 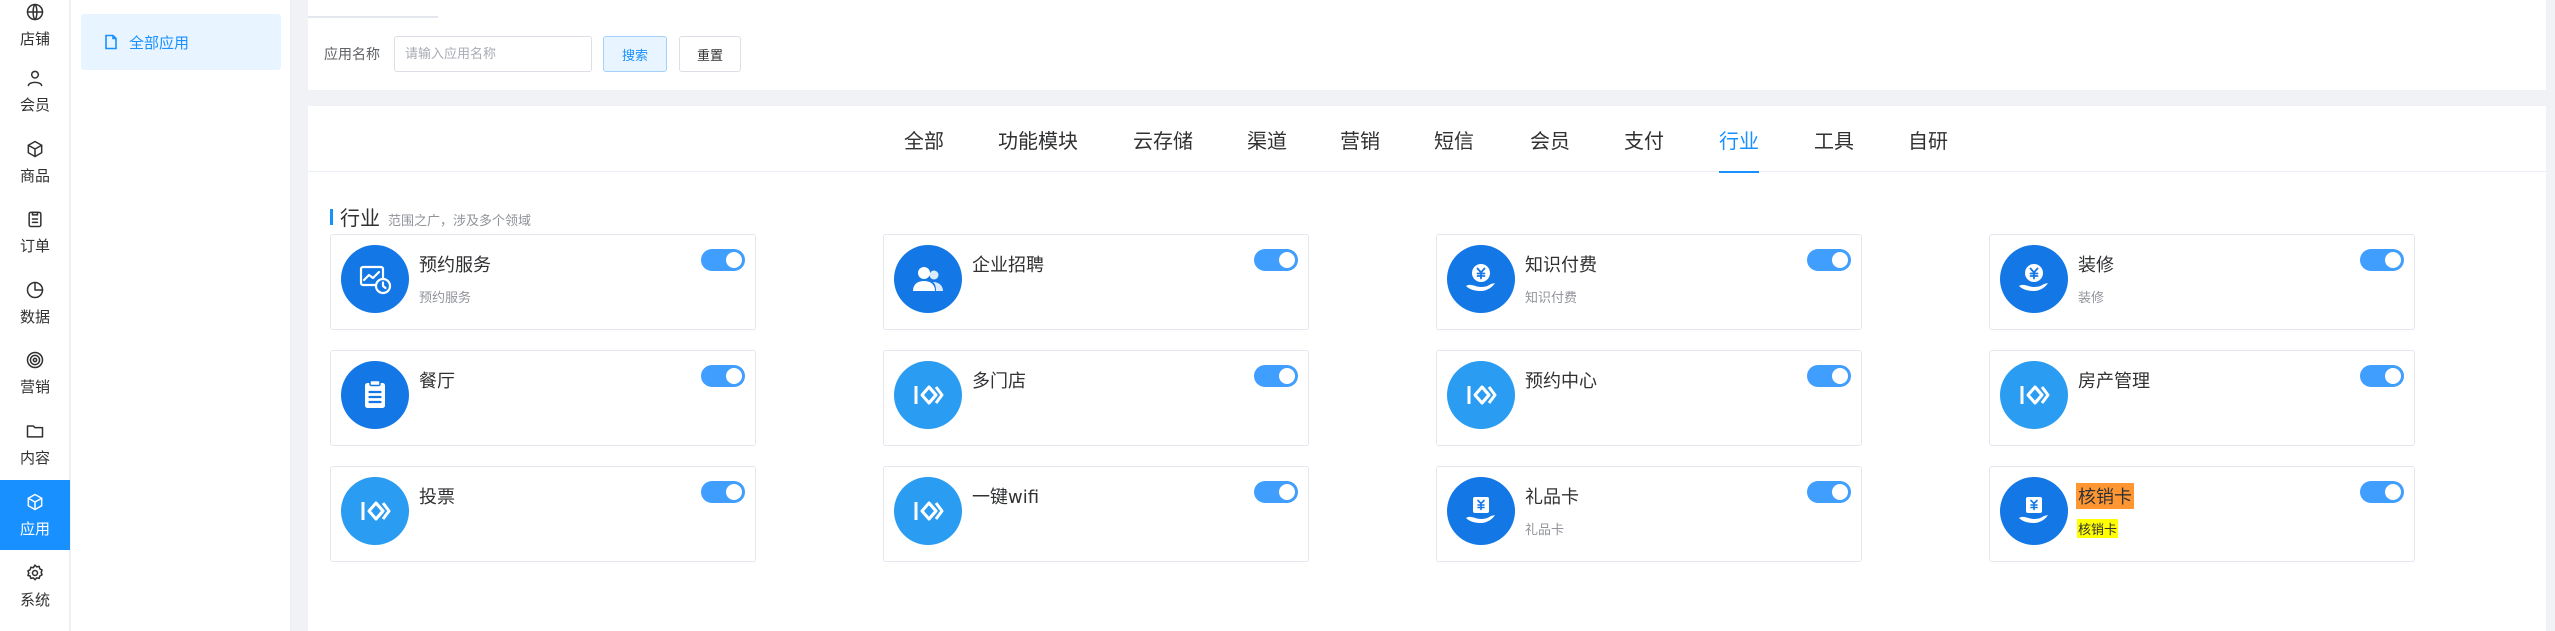 What do you see at coordinates (181, 315) in the screenshot?
I see `secondary-sidebar: 全部应用` at bounding box center [181, 315].